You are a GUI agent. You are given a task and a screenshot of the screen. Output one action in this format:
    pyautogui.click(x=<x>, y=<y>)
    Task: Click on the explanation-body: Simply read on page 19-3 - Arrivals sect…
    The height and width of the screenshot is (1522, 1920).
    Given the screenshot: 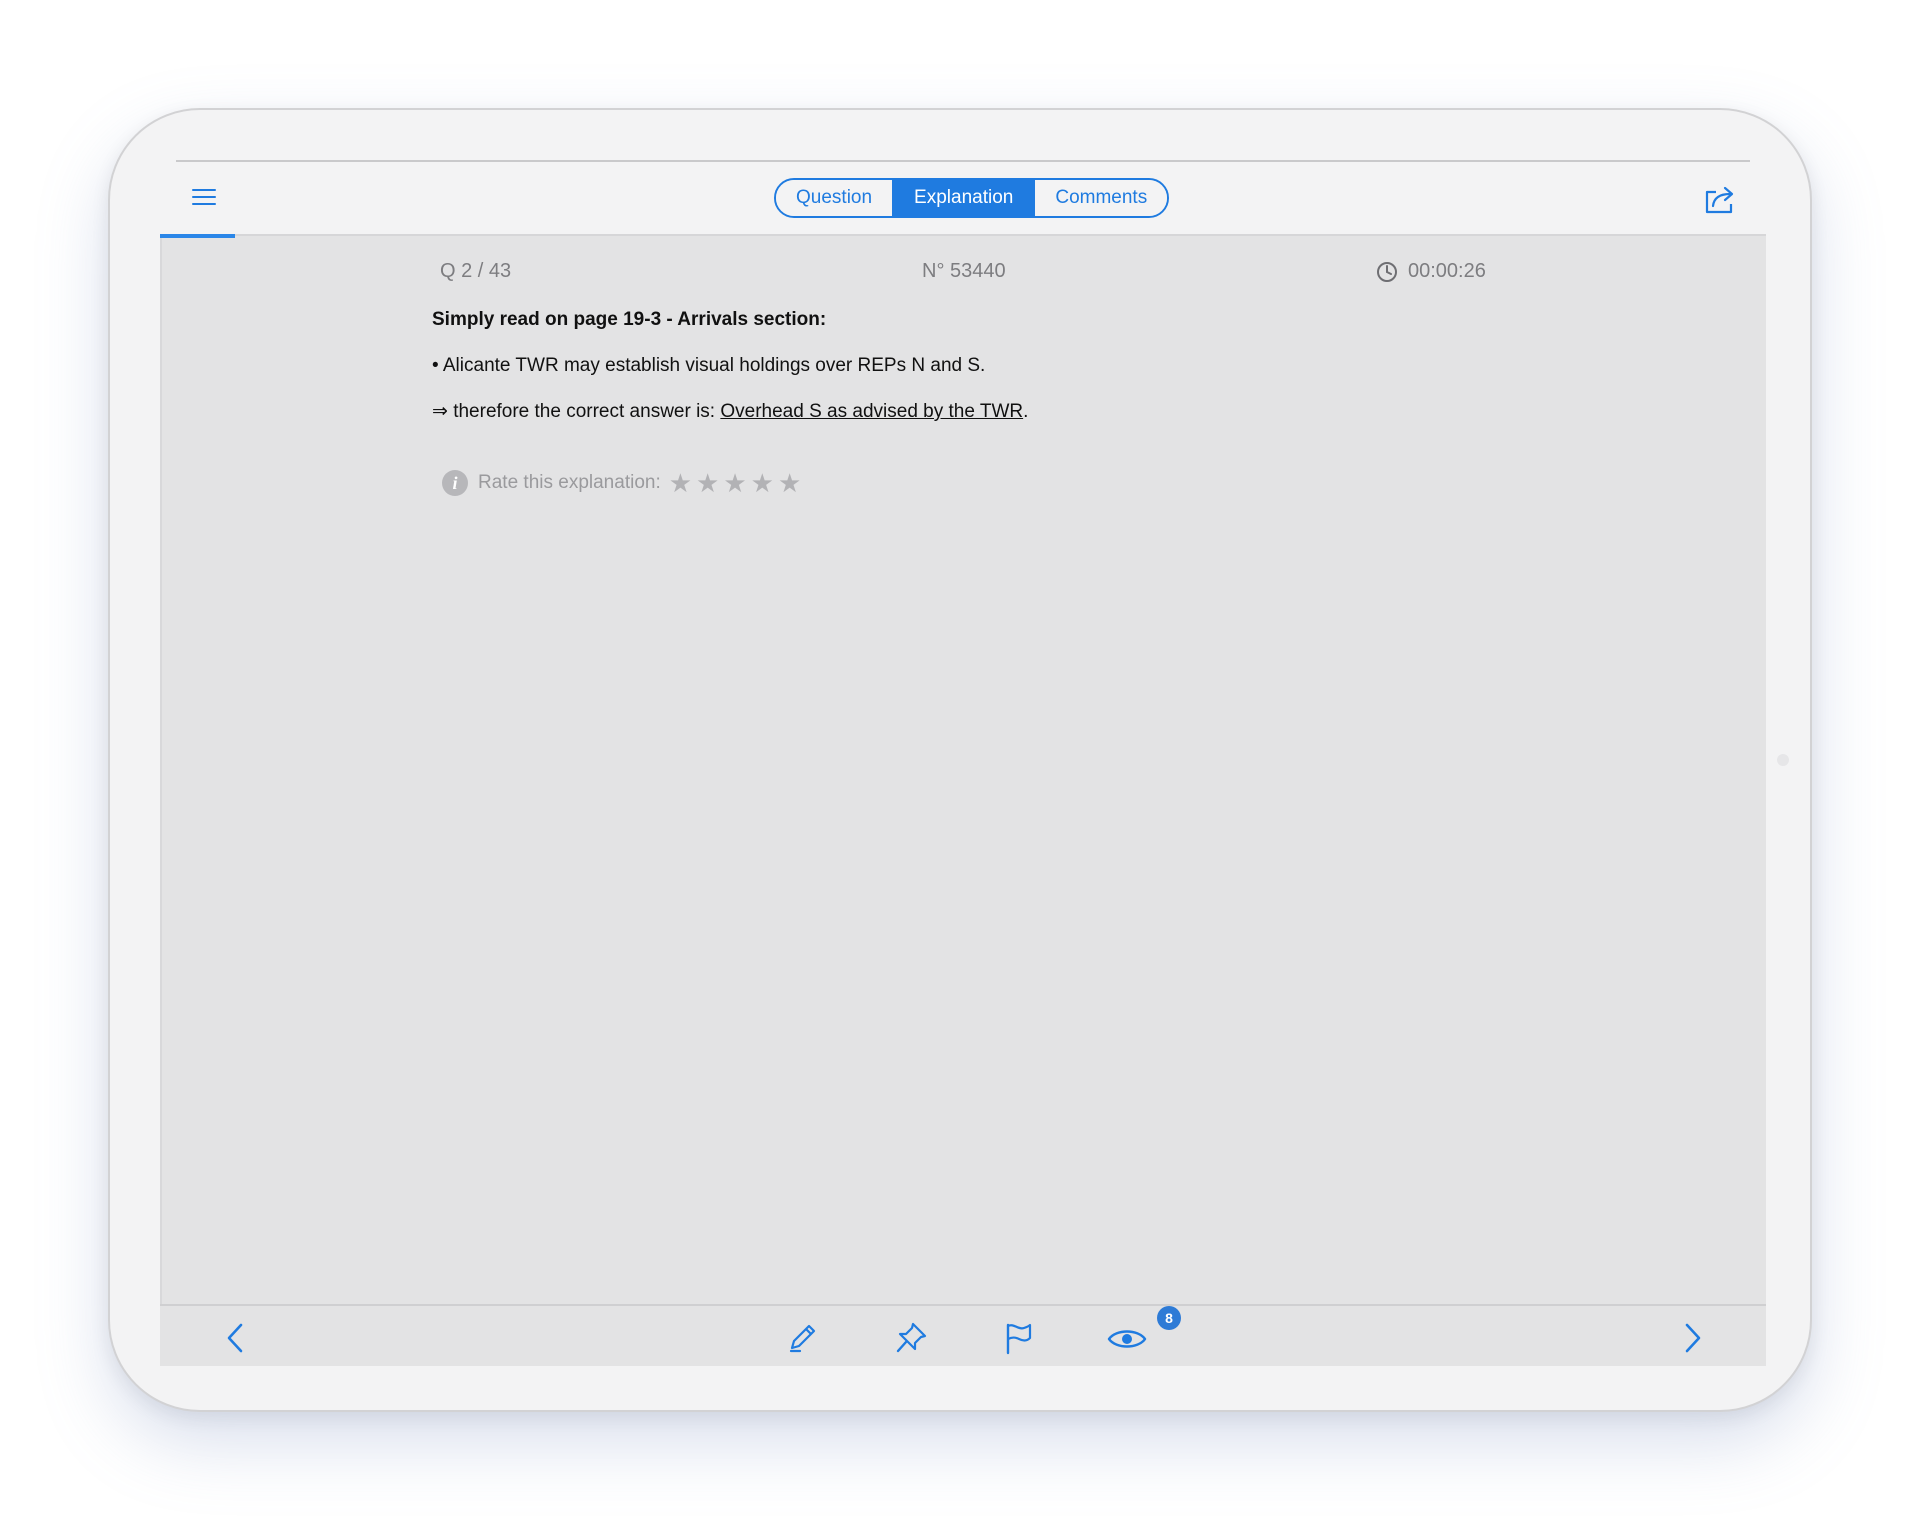 What is the action you would take?
    pyautogui.click(x=982, y=377)
    